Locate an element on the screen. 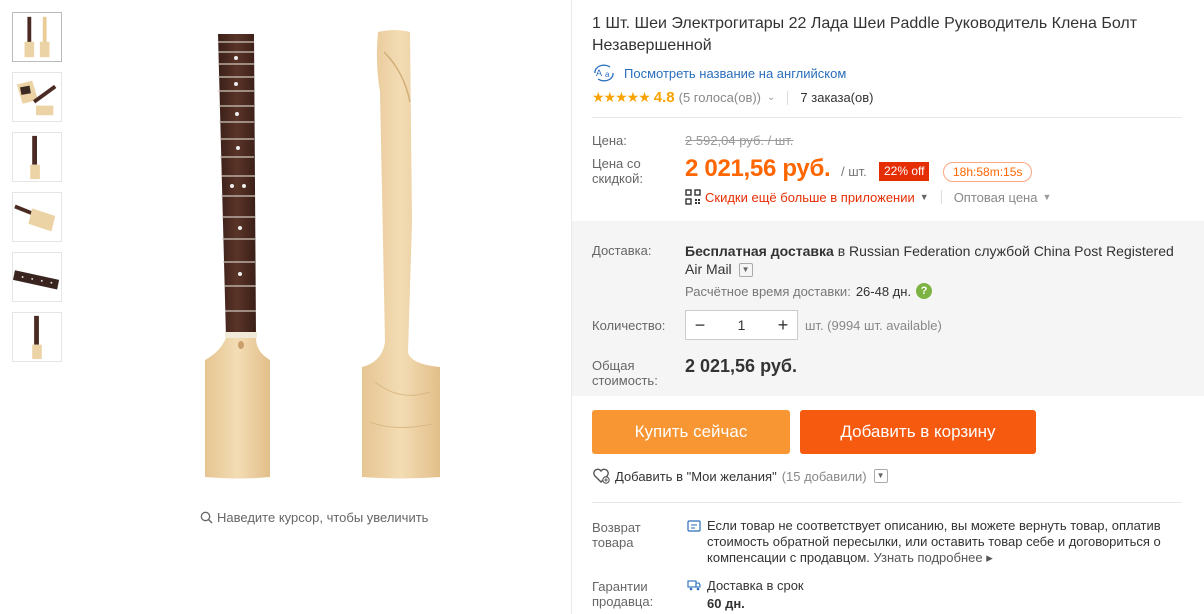 This screenshot has width=1204, height=614. countdown-timer: 18h:58m:15s is located at coordinates (988, 172).